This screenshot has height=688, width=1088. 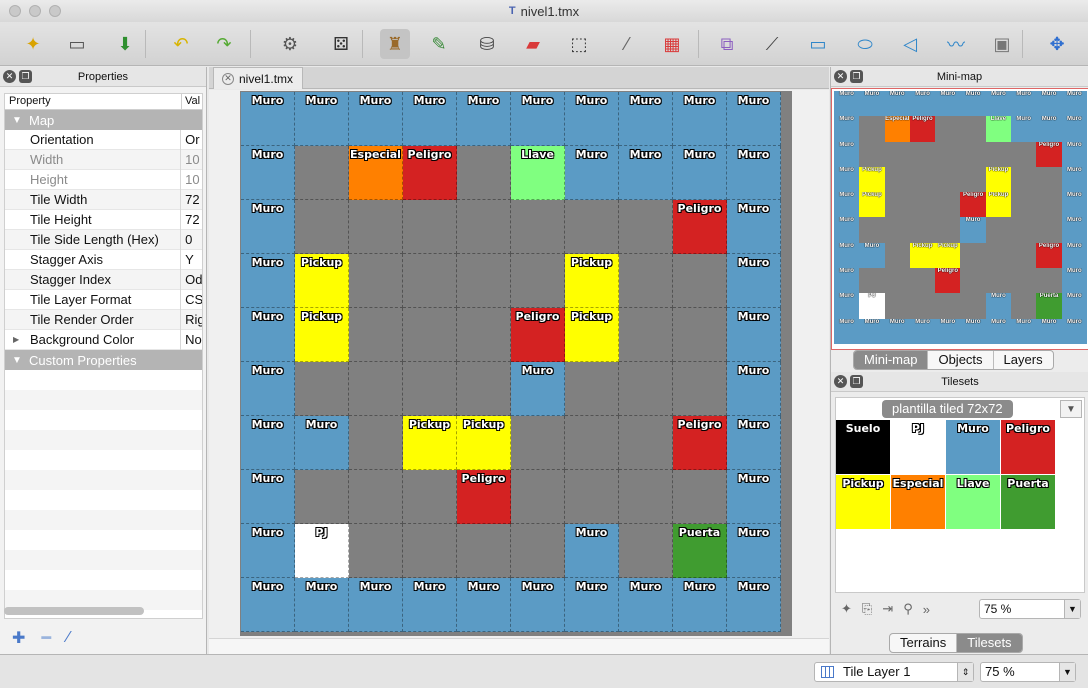 What do you see at coordinates (1028, 447) in the screenshot?
I see `tileset-tile-peligro: Peligro` at bounding box center [1028, 447].